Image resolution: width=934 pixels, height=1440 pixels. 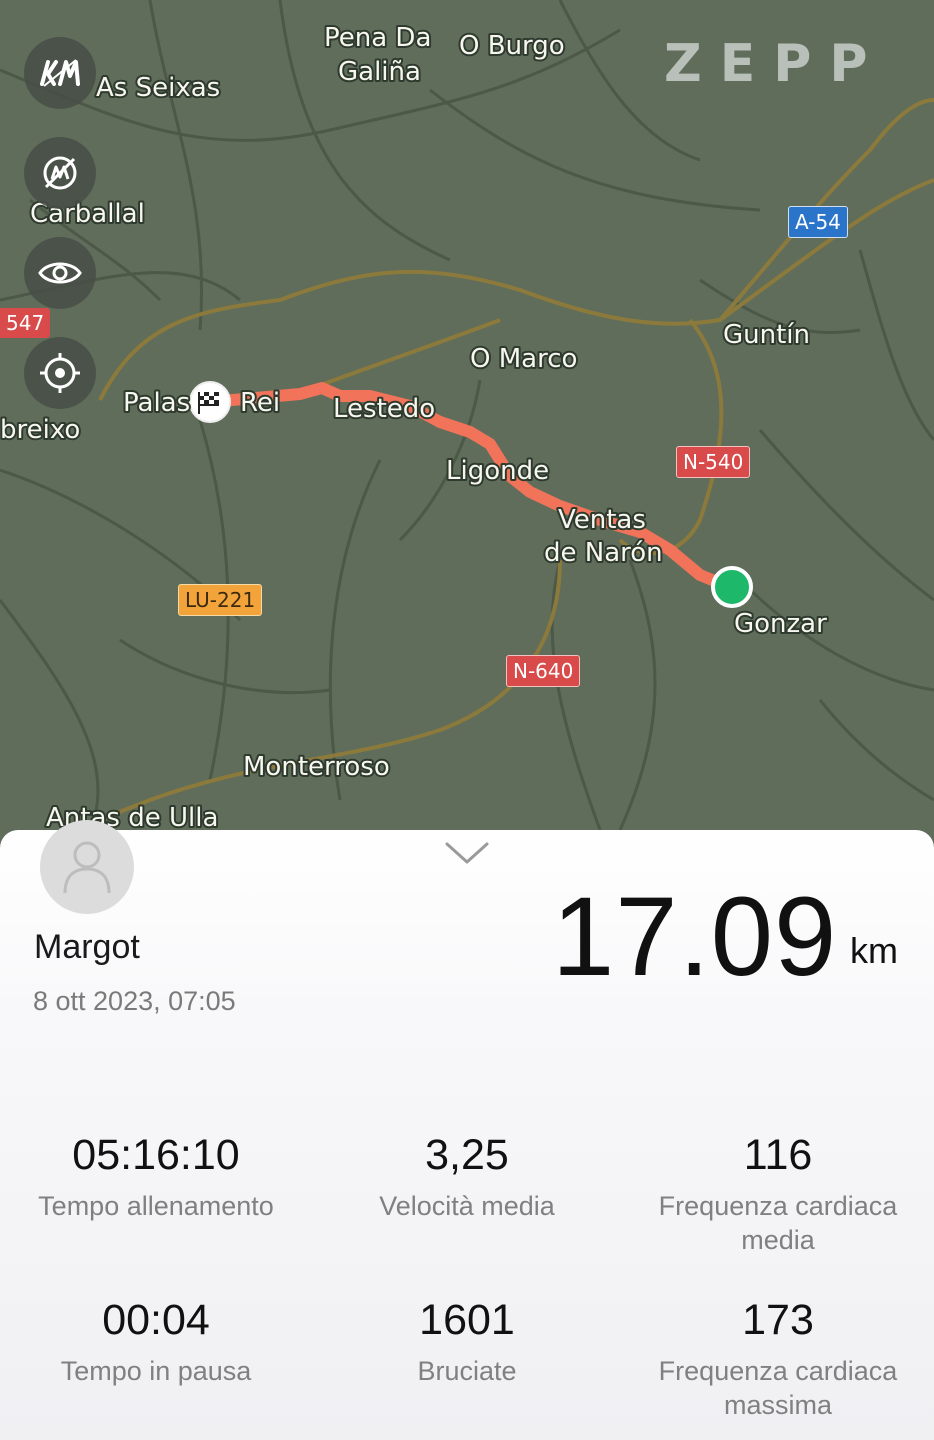 What do you see at coordinates (818, 222) in the screenshot?
I see `road-label: A-54` at bounding box center [818, 222].